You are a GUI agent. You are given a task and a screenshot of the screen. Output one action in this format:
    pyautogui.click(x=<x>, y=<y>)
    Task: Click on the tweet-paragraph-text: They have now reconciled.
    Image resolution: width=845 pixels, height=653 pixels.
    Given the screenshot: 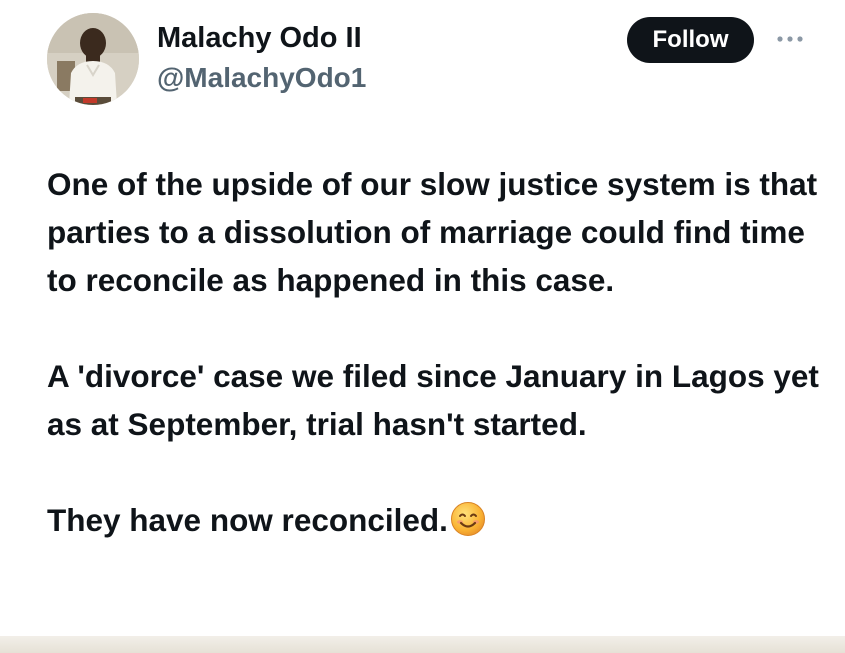 What is the action you would take?
    pyautogui.click(x=247, y=520)
    